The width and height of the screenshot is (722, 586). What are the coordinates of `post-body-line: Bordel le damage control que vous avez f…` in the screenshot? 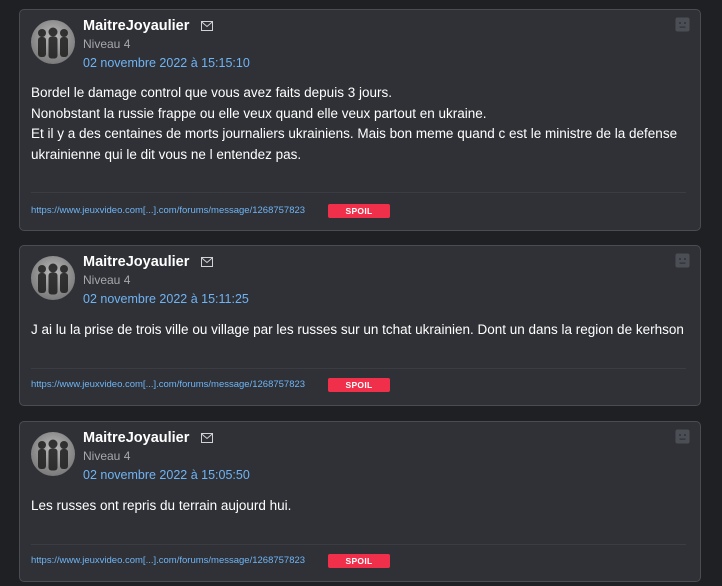 It's located at (211, 92).